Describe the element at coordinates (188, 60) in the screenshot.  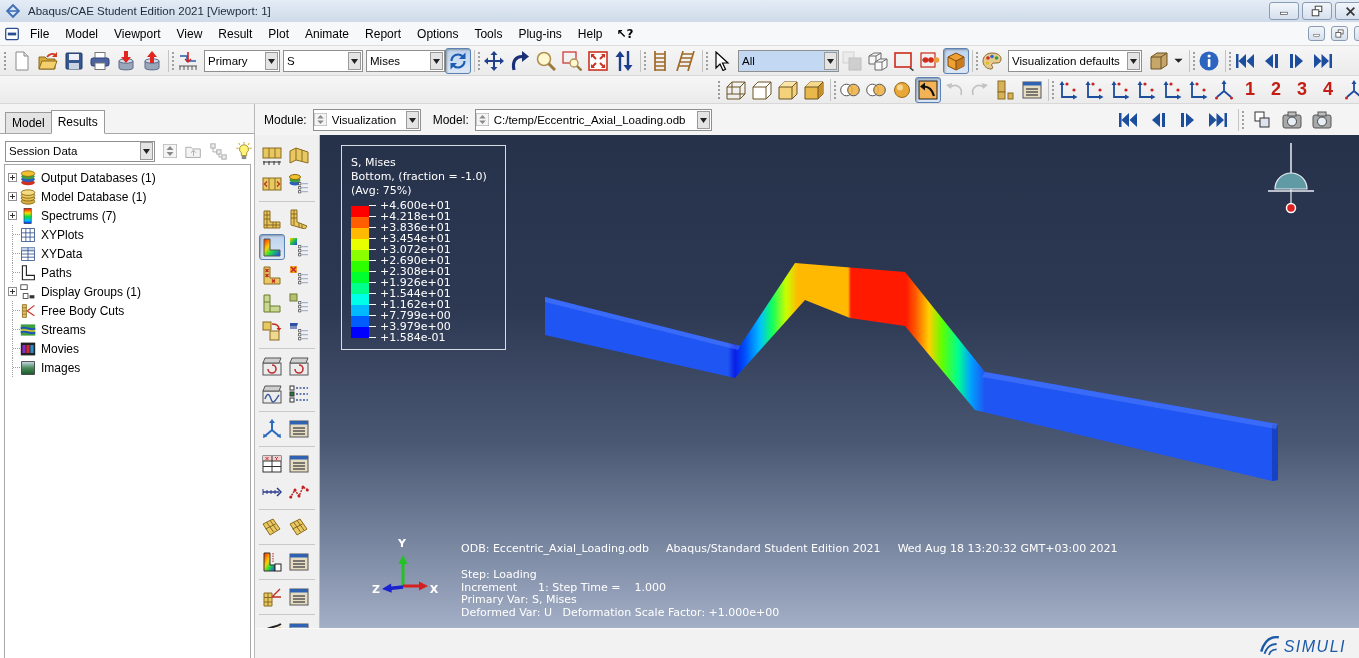
I see `frame-selector-icon` at that location.